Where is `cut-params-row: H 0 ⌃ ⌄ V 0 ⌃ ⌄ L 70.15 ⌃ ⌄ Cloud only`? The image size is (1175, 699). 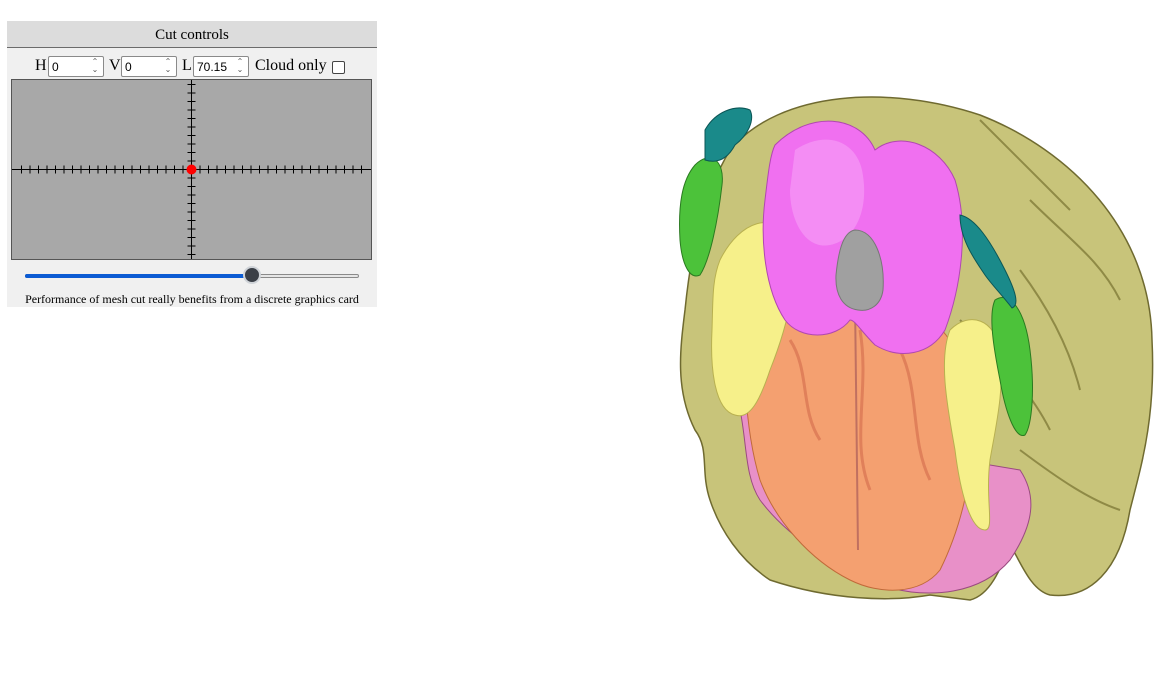 cut-params-row: H 0 ⌃ ⌄ V 0 ⌃ ⌄ L 70.15 ⌃ ⌄ Cloud only is located at coordinates (192, 66).